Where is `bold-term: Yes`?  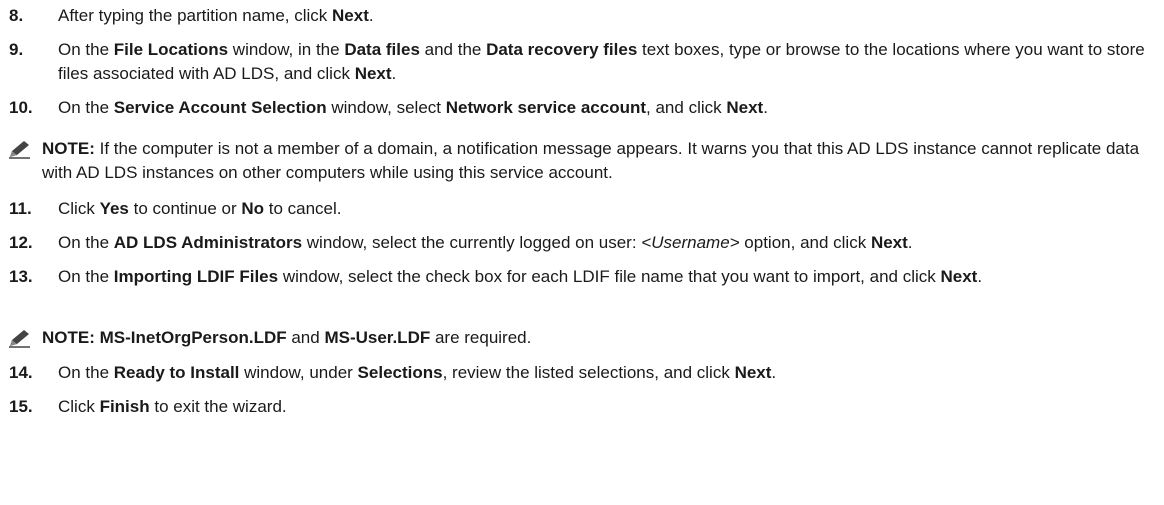 bold-term: Yes is located at coordinates (114, 208).